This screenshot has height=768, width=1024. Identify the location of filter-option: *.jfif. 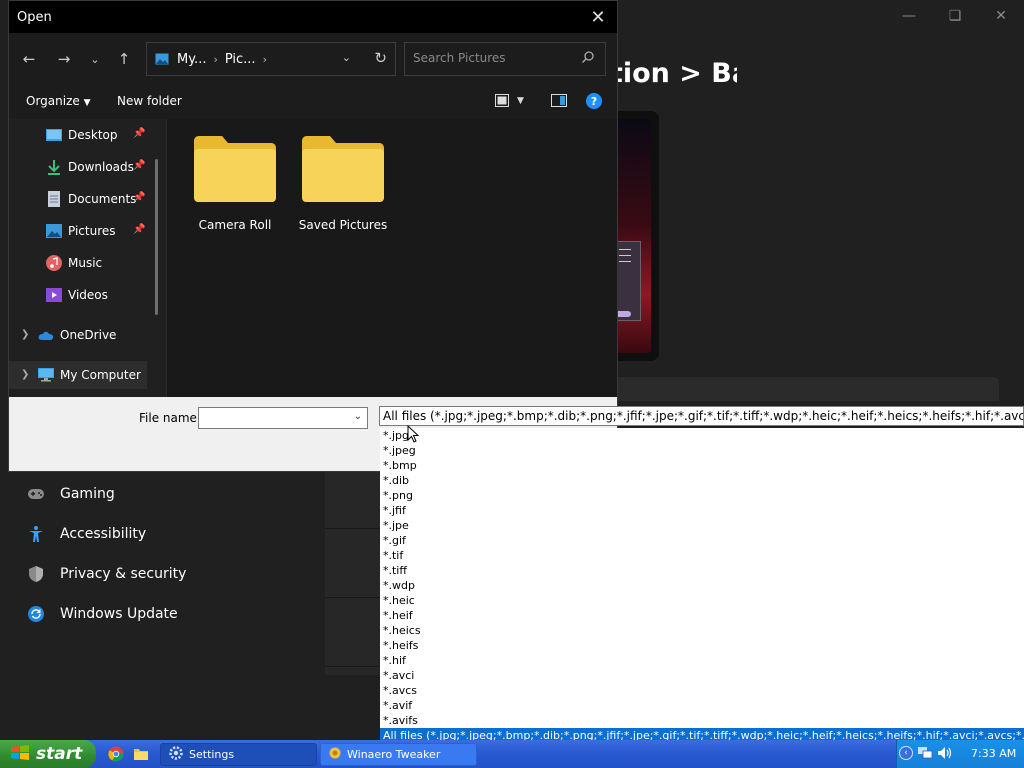
(702, 510).